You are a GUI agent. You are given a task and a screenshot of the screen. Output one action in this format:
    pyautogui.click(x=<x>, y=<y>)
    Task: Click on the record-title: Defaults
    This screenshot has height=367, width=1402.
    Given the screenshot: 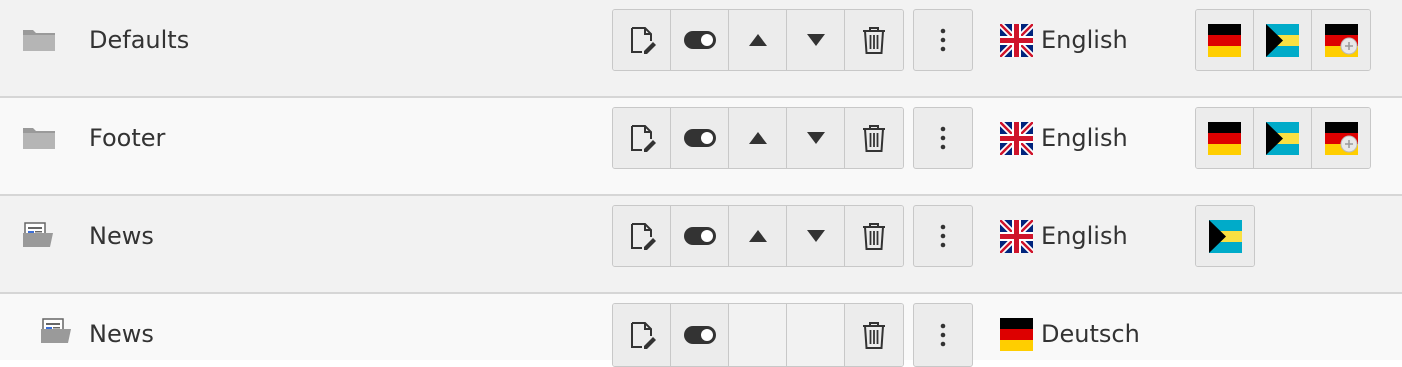 What is the action you would take?
    pyautogui.click(x=139, y=40)
    